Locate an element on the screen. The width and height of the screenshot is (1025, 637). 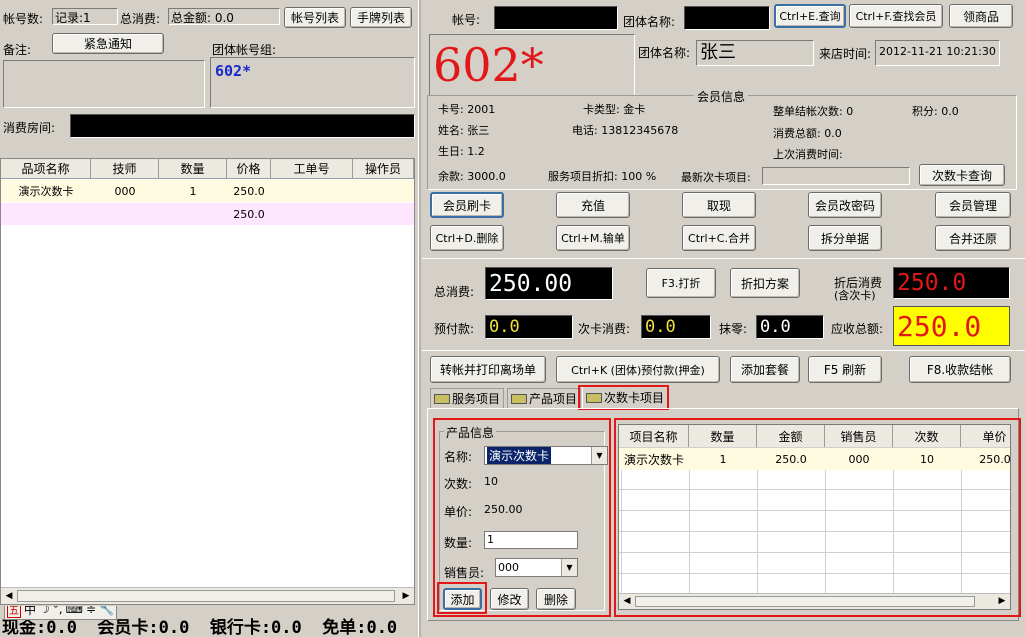
last-spend-time: 上次消费时间: is located at coordinates (808, 154).